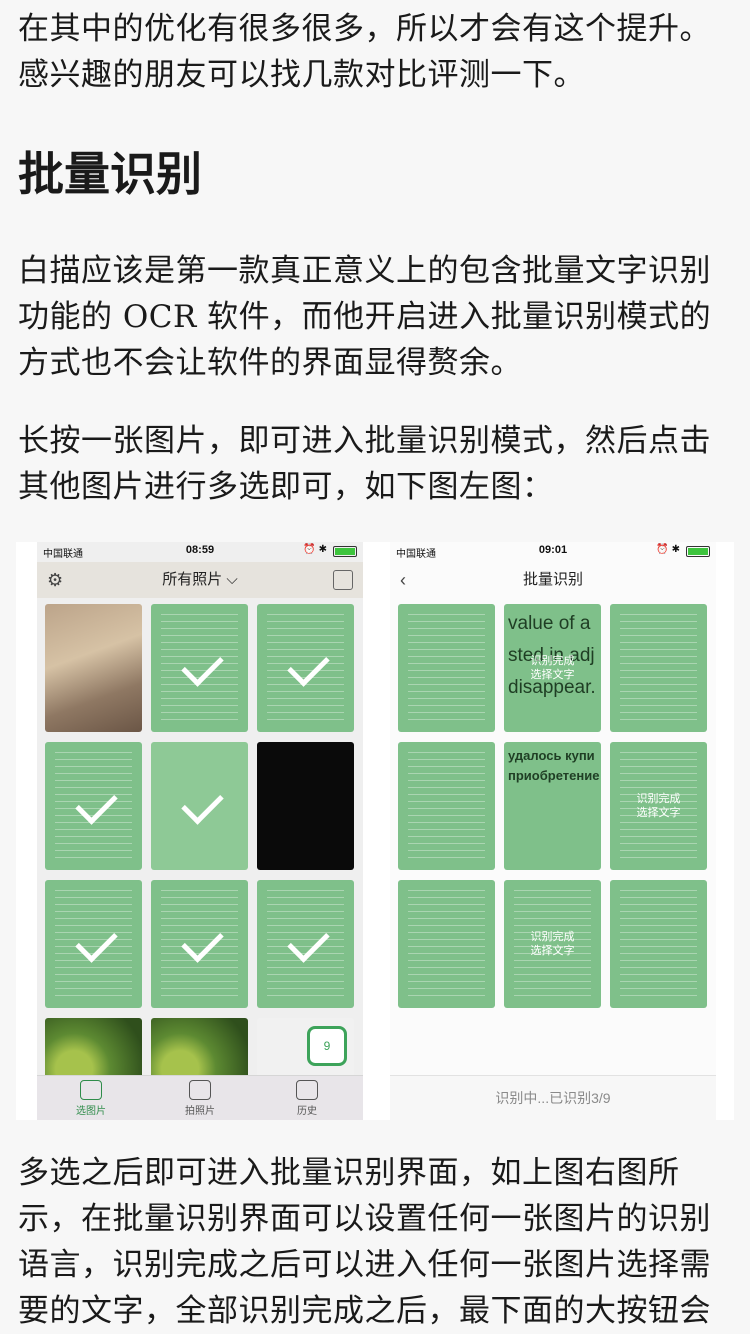 This screenshot has width=750, height=1334. What do you see at coordinates (554, 765) in the screenshot?
I see `recognized-text-preview: удалось купи приобретение отн` at bounding box center [554, 765].